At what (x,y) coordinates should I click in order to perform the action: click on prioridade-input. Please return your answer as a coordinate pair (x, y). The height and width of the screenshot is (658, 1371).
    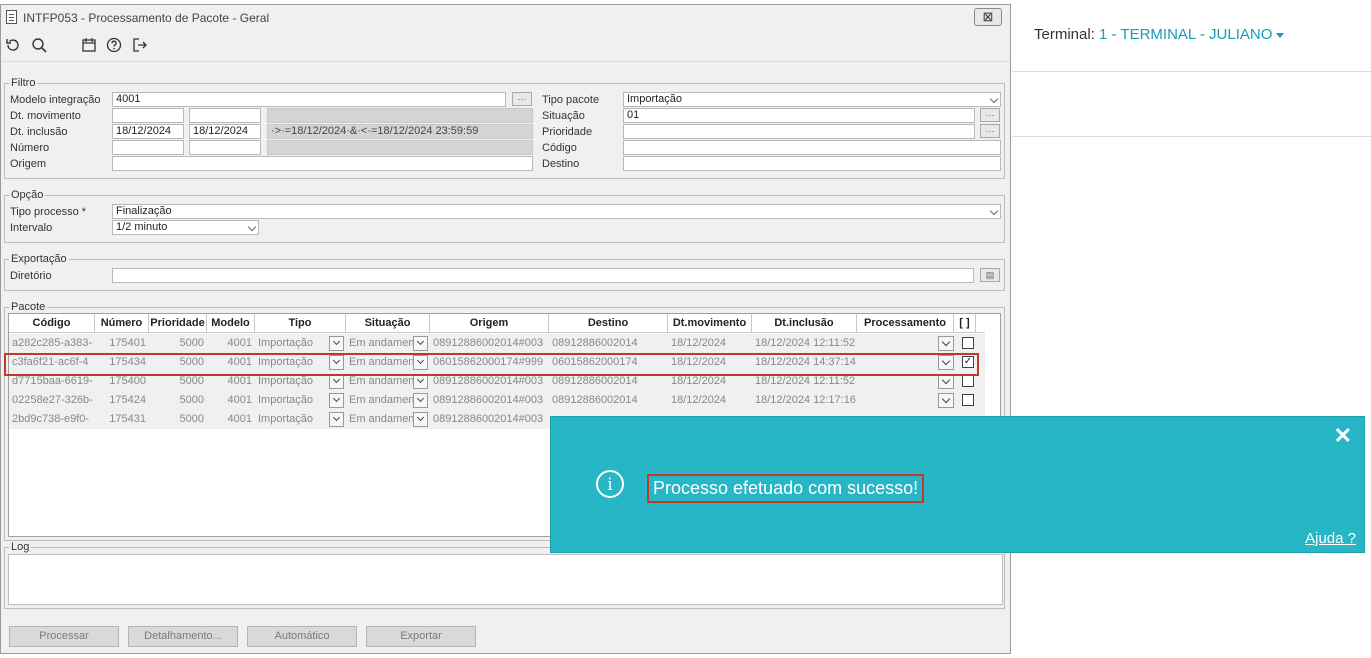
    Looking at the image, I should click on (799, 131).